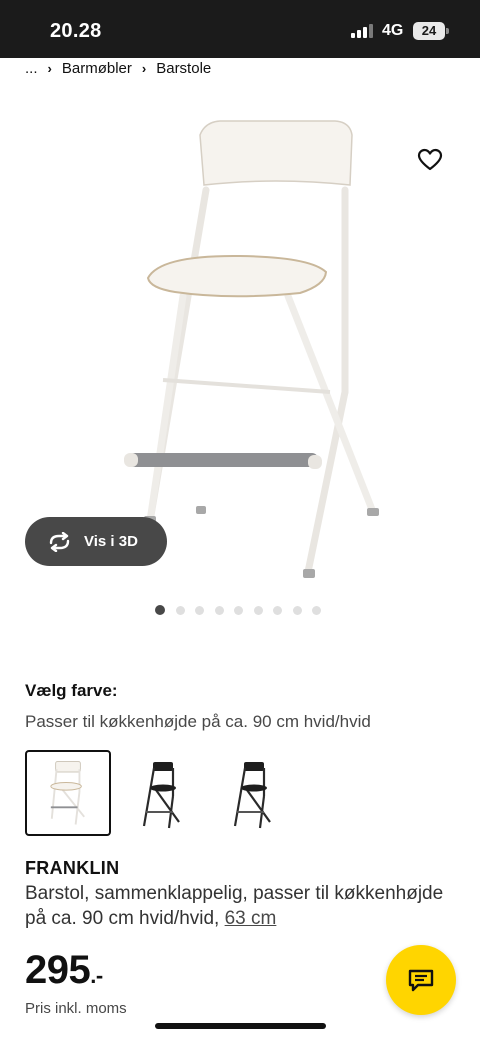 Image resolution: width=480 pixels, height=1039 pixels. I want to click on product-name: FRANKLIN, so click(72, 868).